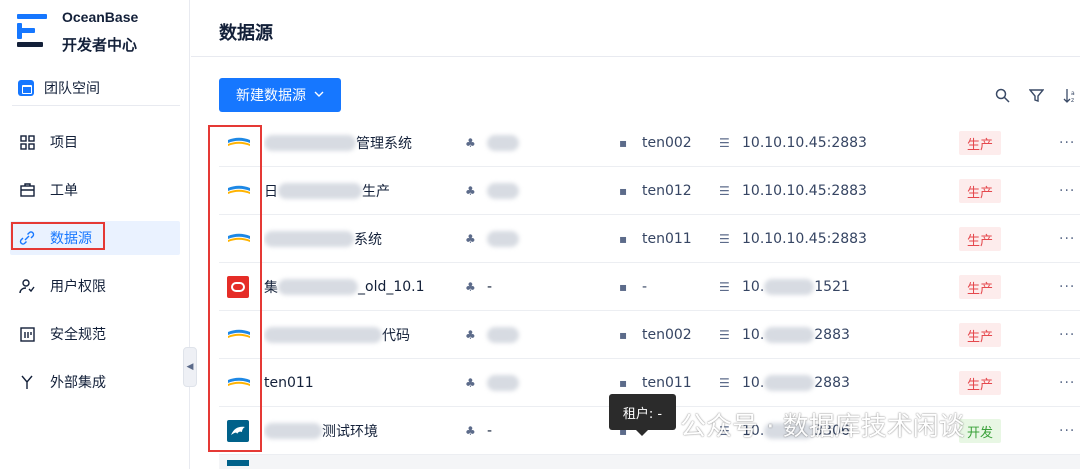  What do you see at coordinates (1073, 93) in the screenshot?
I see `svg-text: a` at bounding box center [1073, 93].